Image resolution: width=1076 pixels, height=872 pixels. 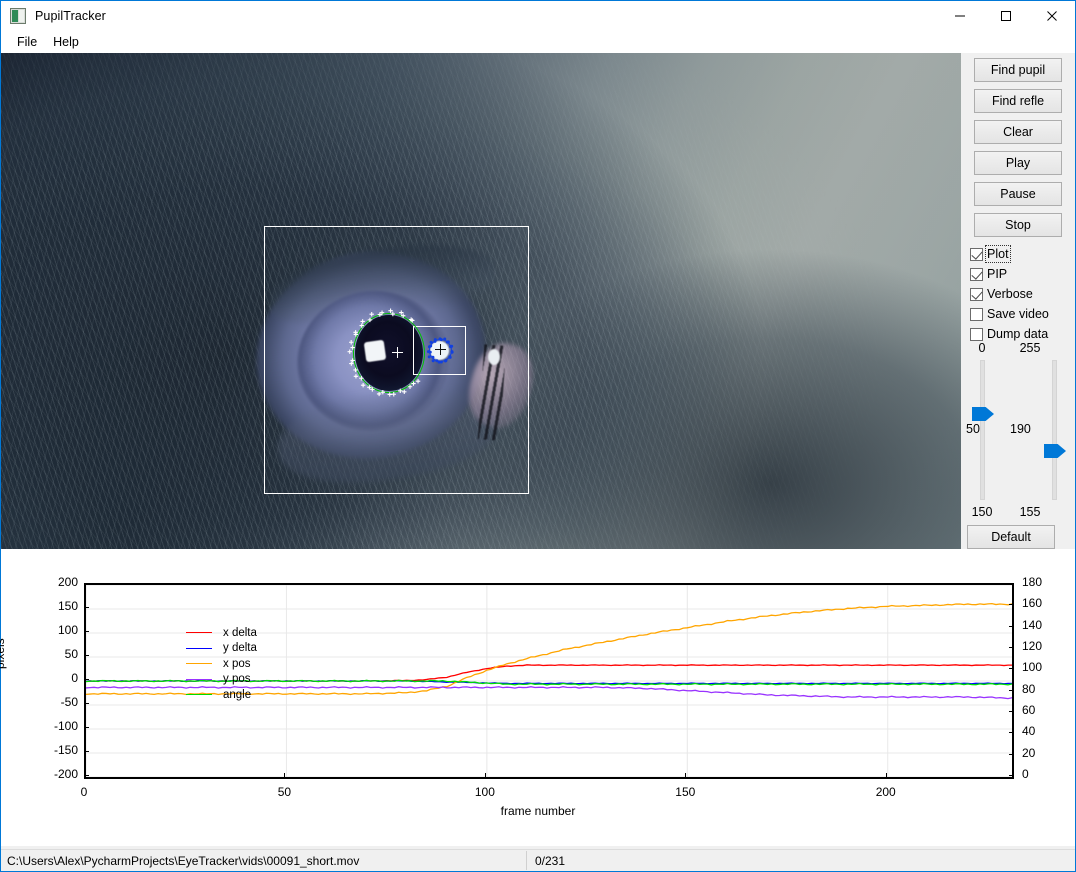 I want to click on maximize-icon, so click(x=1006, y=16).